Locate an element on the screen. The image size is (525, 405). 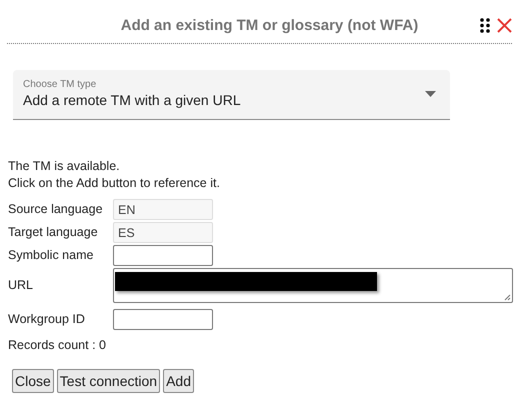
status-message: The TM is available. is located at coordinates (64, 166).